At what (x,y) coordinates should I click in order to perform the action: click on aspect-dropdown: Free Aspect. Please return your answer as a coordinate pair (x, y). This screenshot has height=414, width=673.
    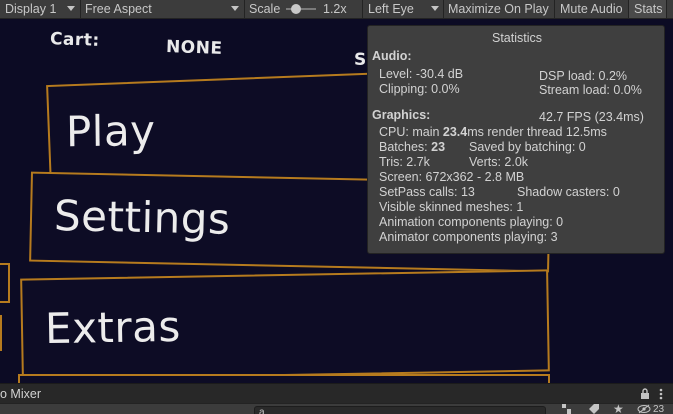
    Looking at the image, I should click on (162, 9).